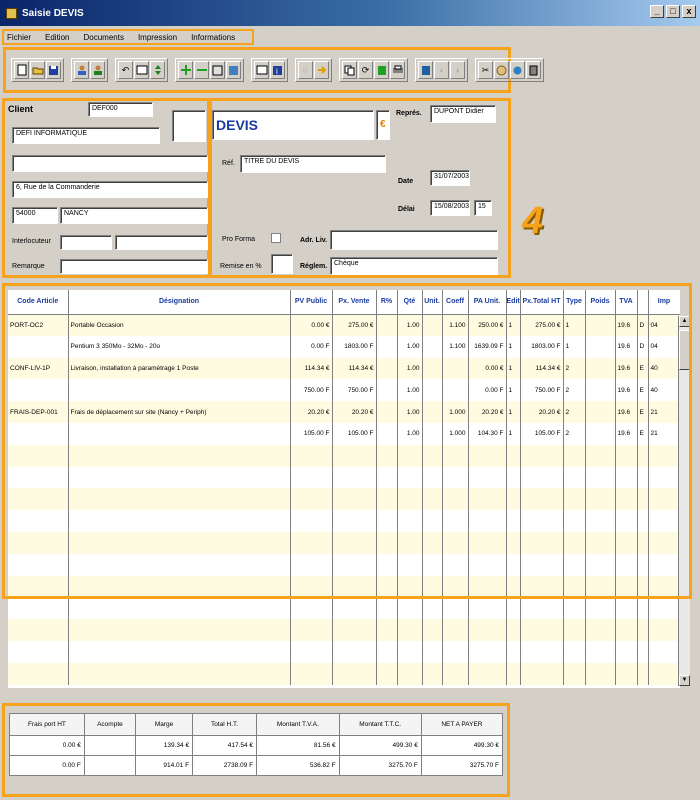 Image resolution: width=700 pixels, height=800 pixels. Describe the element at coordinates (381, 70) in the screenshot. I see `calc-icon` at that location.